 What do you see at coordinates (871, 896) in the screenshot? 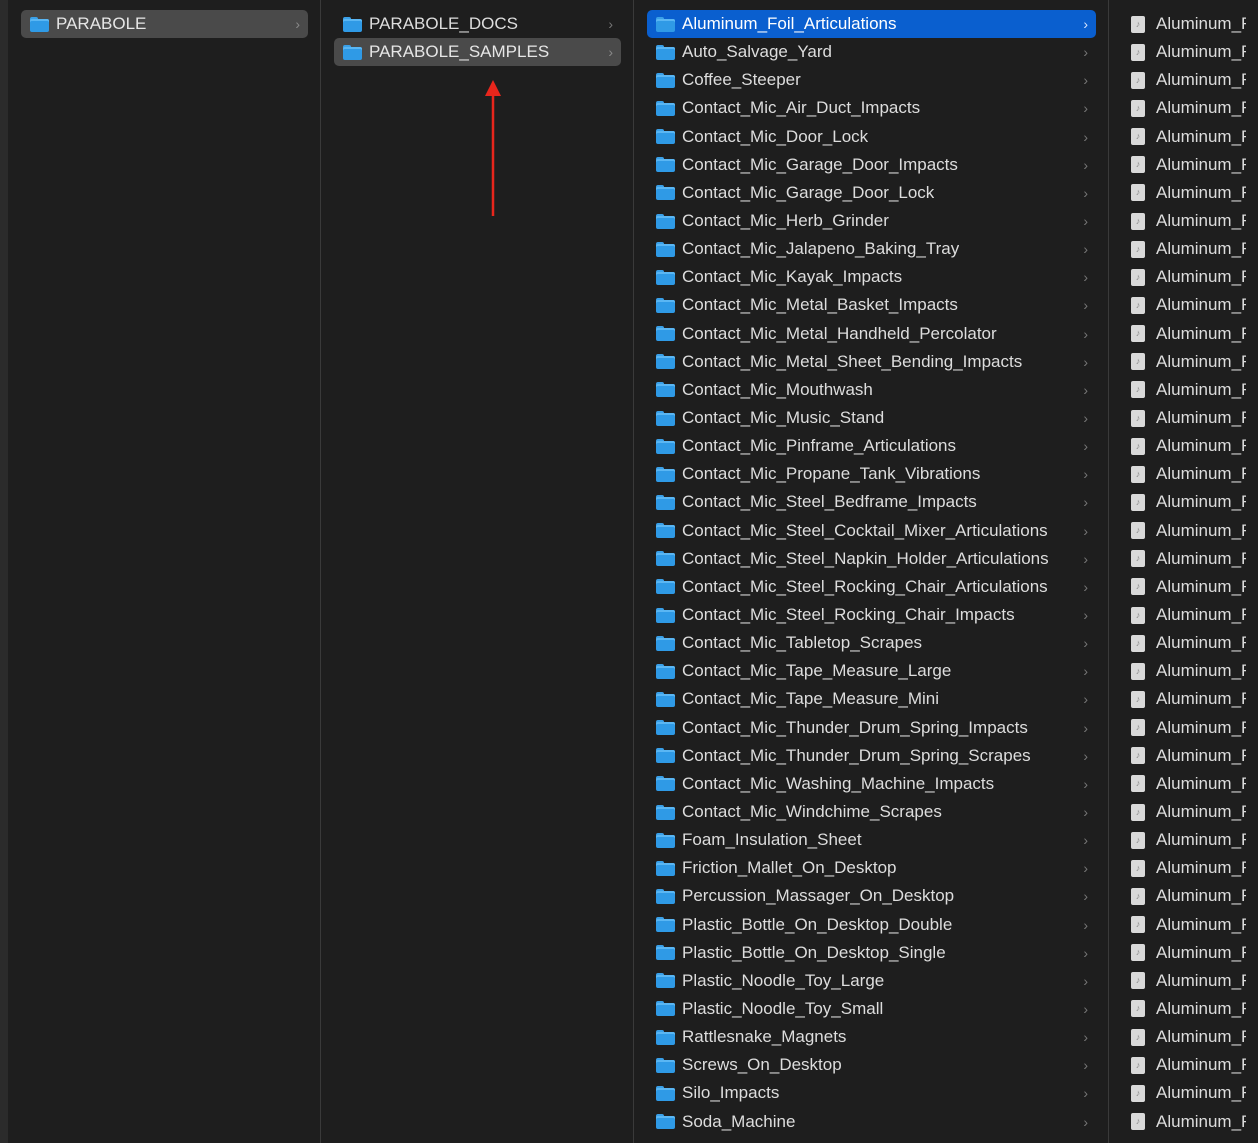
I see `folder-row: Percussion_Massager_On_Desktop ›` at bounding box center [871, 896].